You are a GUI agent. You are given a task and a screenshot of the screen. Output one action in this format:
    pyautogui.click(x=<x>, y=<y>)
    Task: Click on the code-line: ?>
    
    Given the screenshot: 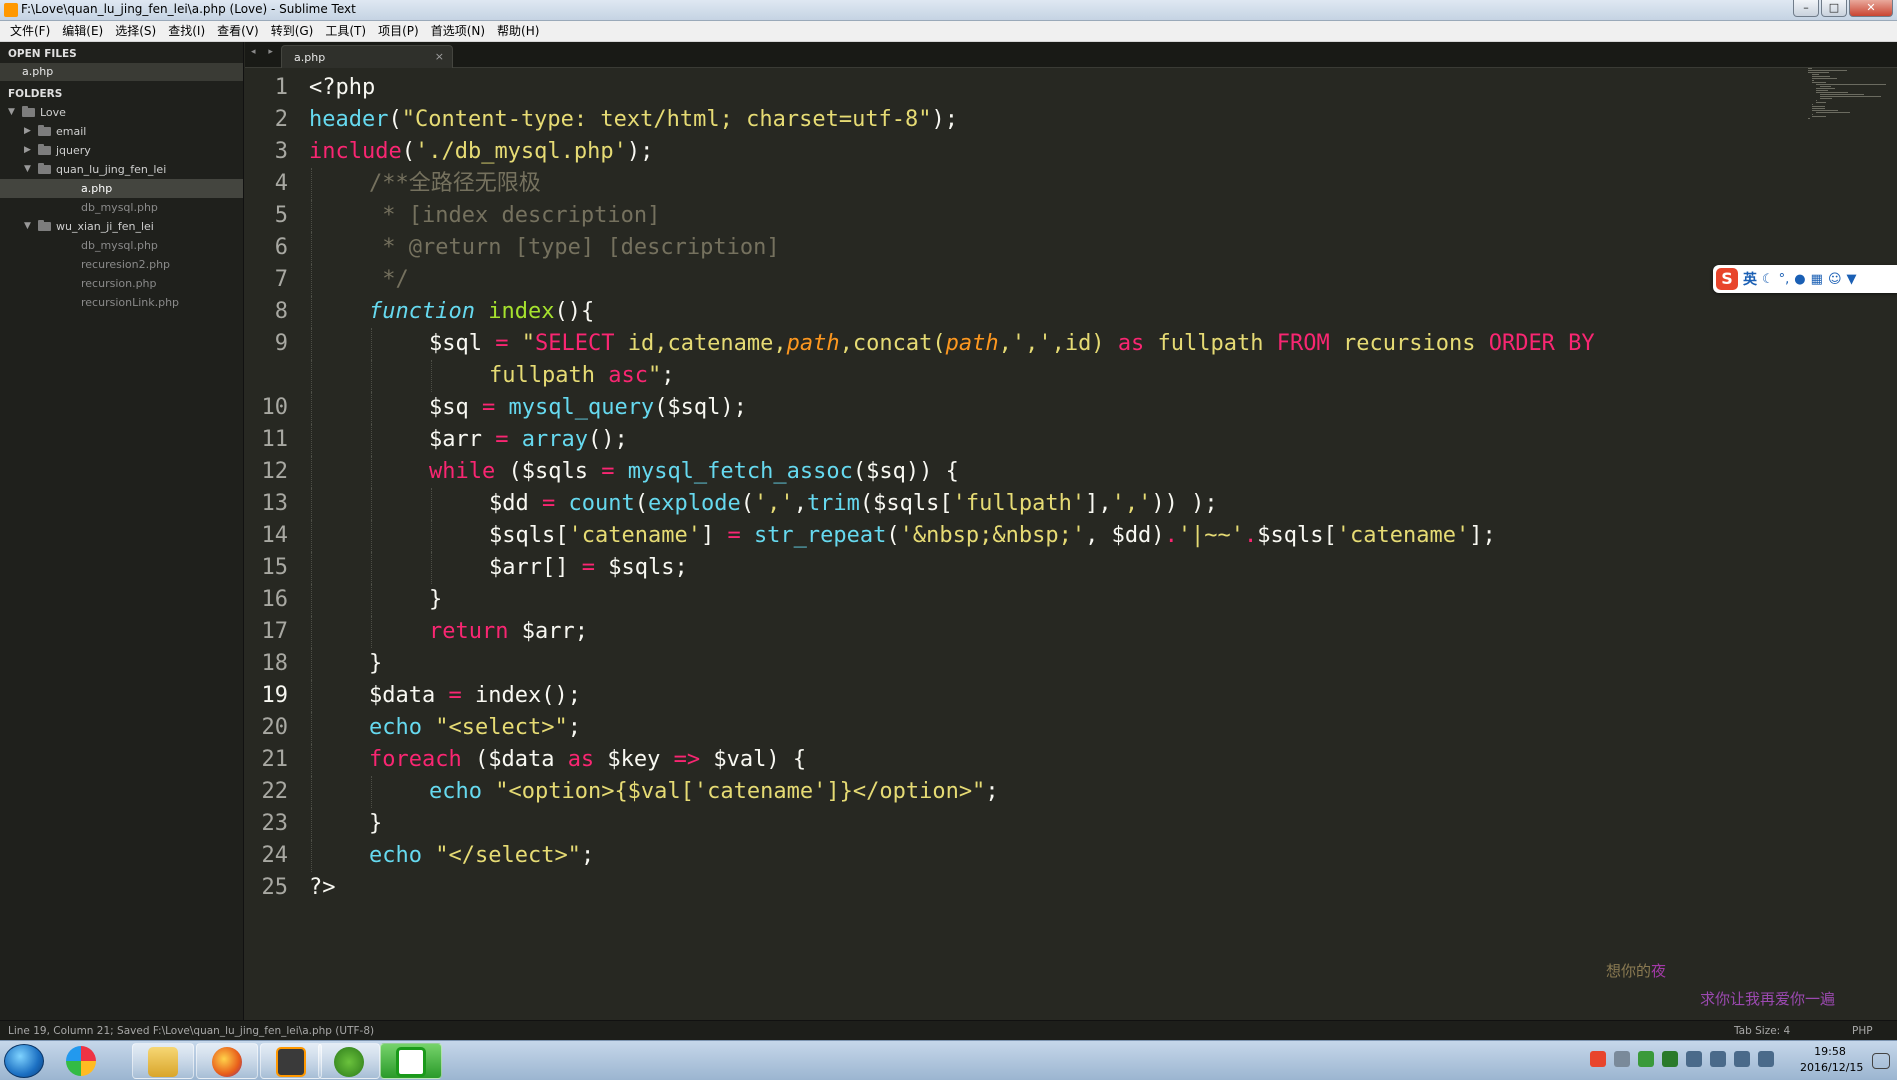 What is the action you would take?
    pyautogui.click(x=322, y=888)
    